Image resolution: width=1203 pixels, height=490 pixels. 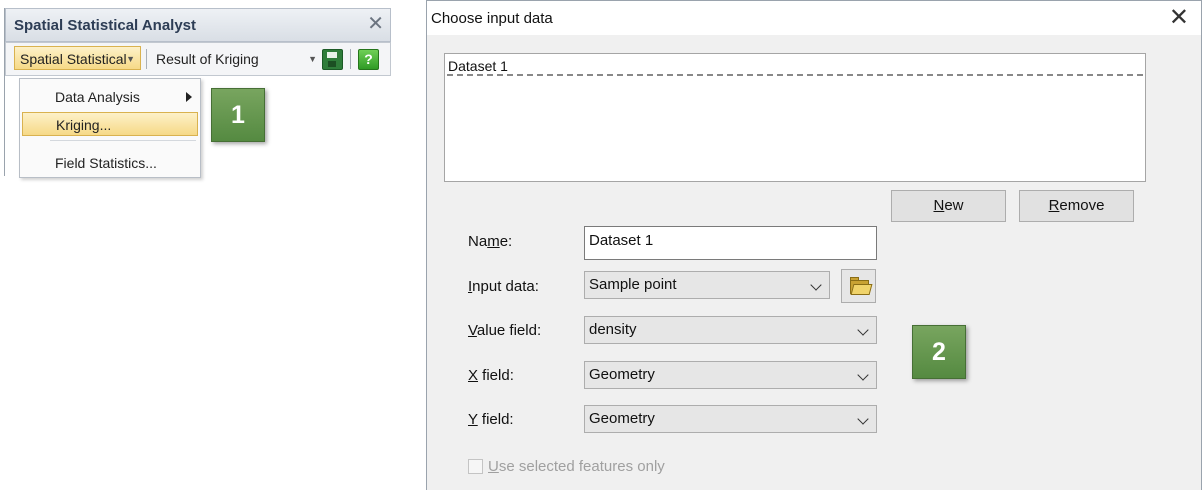 I want to click on x-field-select: Geometry, so click(x=730, y=375).